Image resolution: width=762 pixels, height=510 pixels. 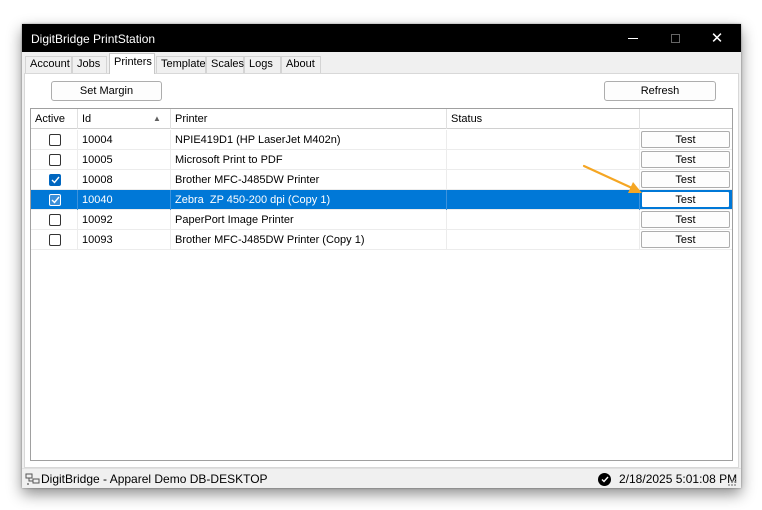 I want to click on tab-about: About, so click(x=301, y=64).